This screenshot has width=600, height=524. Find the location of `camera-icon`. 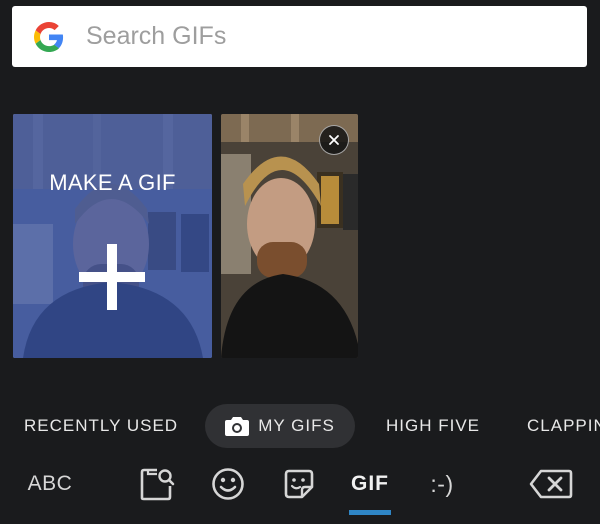

camera-icon is located at coordinates (237, 426).